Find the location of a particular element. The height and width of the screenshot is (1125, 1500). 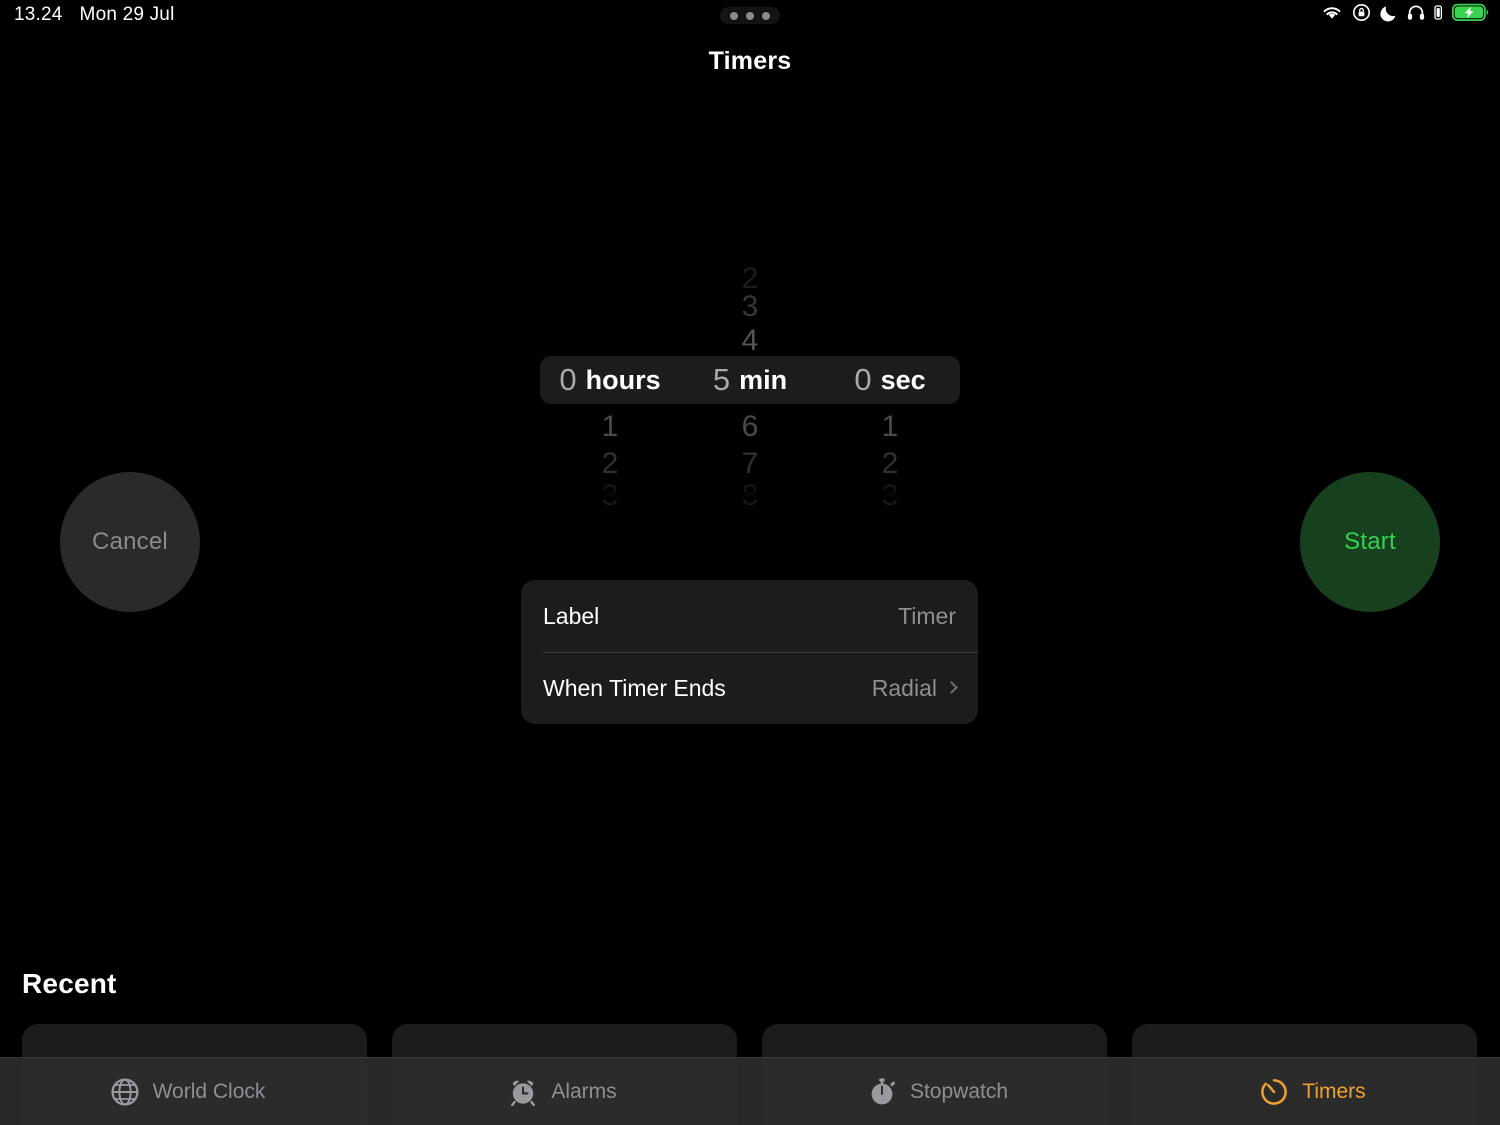

cancel-button: Cancel is located at coordinates (130, 542).